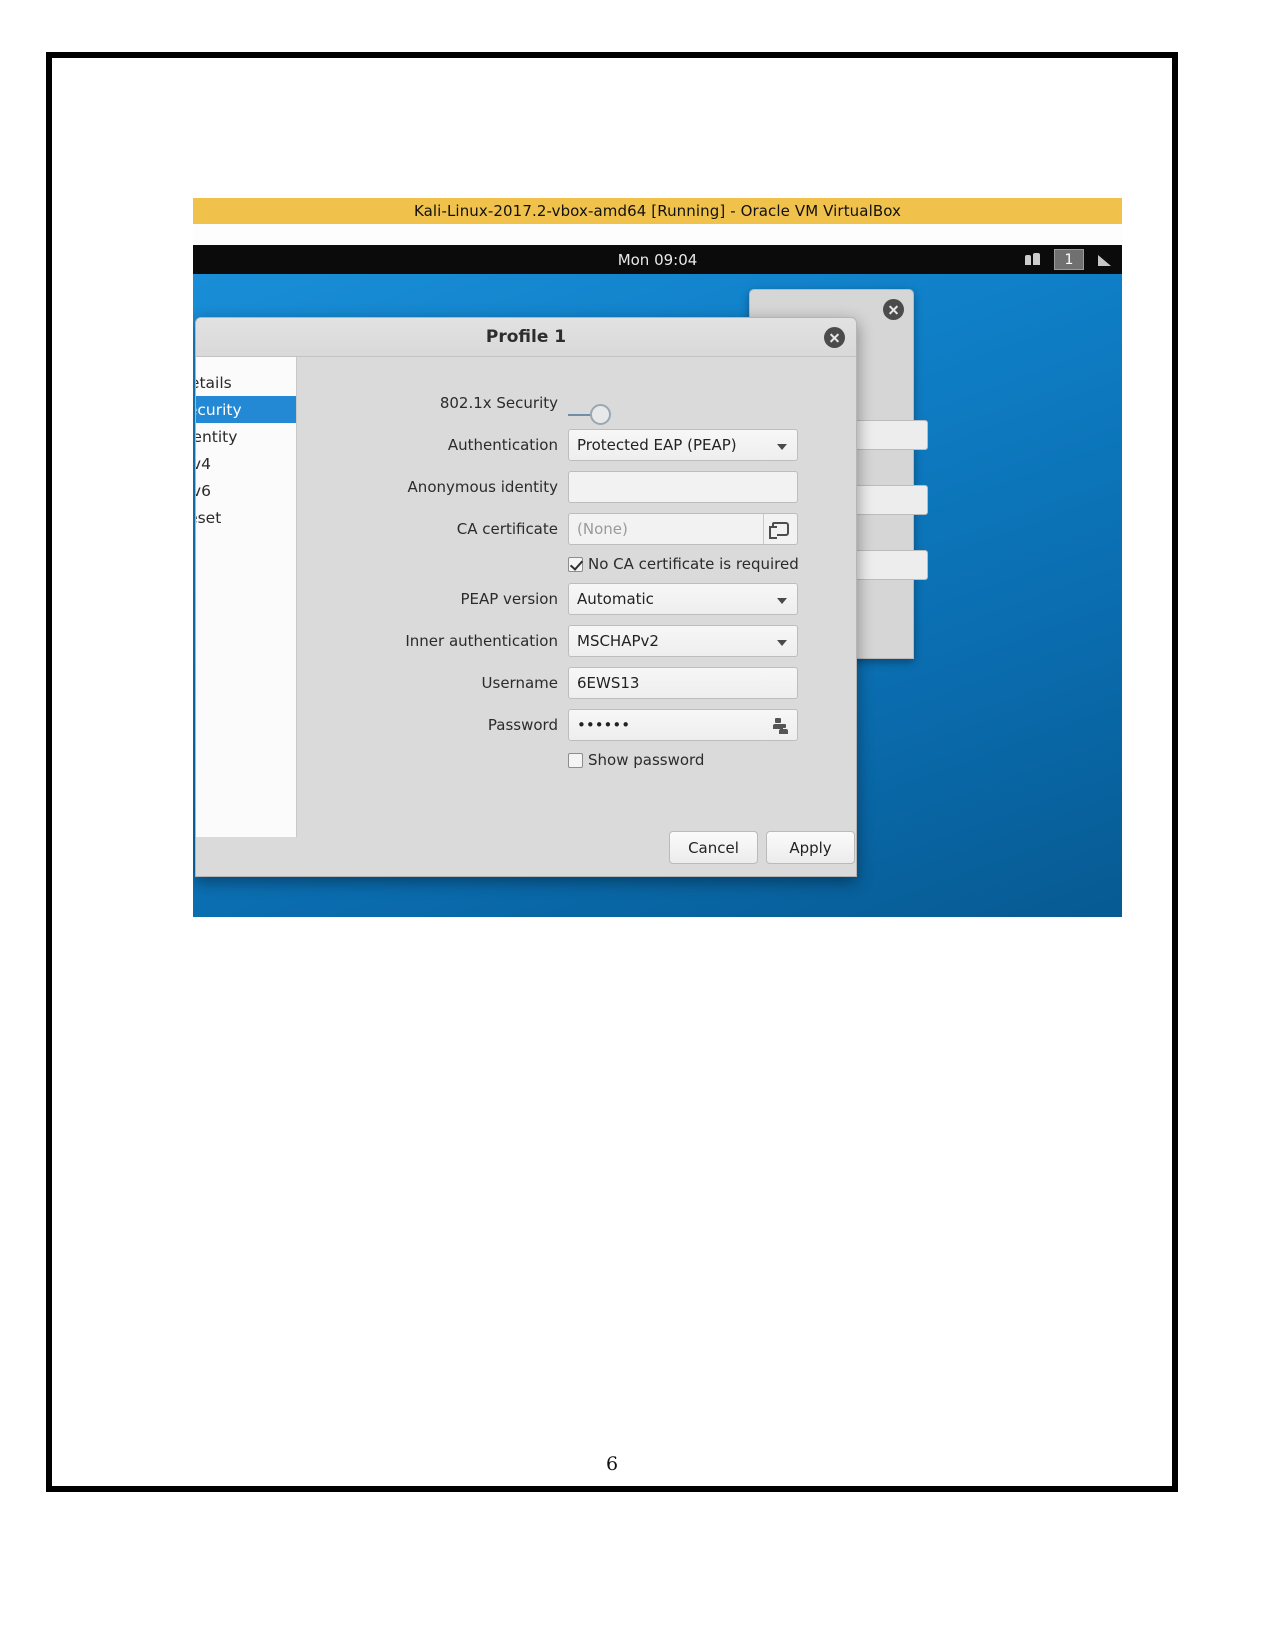  I want to click on show-password-label: Show password, so click(646, 760).